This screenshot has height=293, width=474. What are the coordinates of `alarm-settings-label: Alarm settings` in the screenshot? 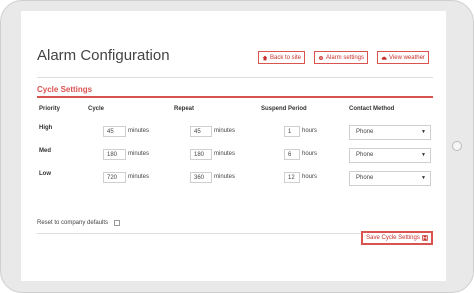 It's located at (345, 57).